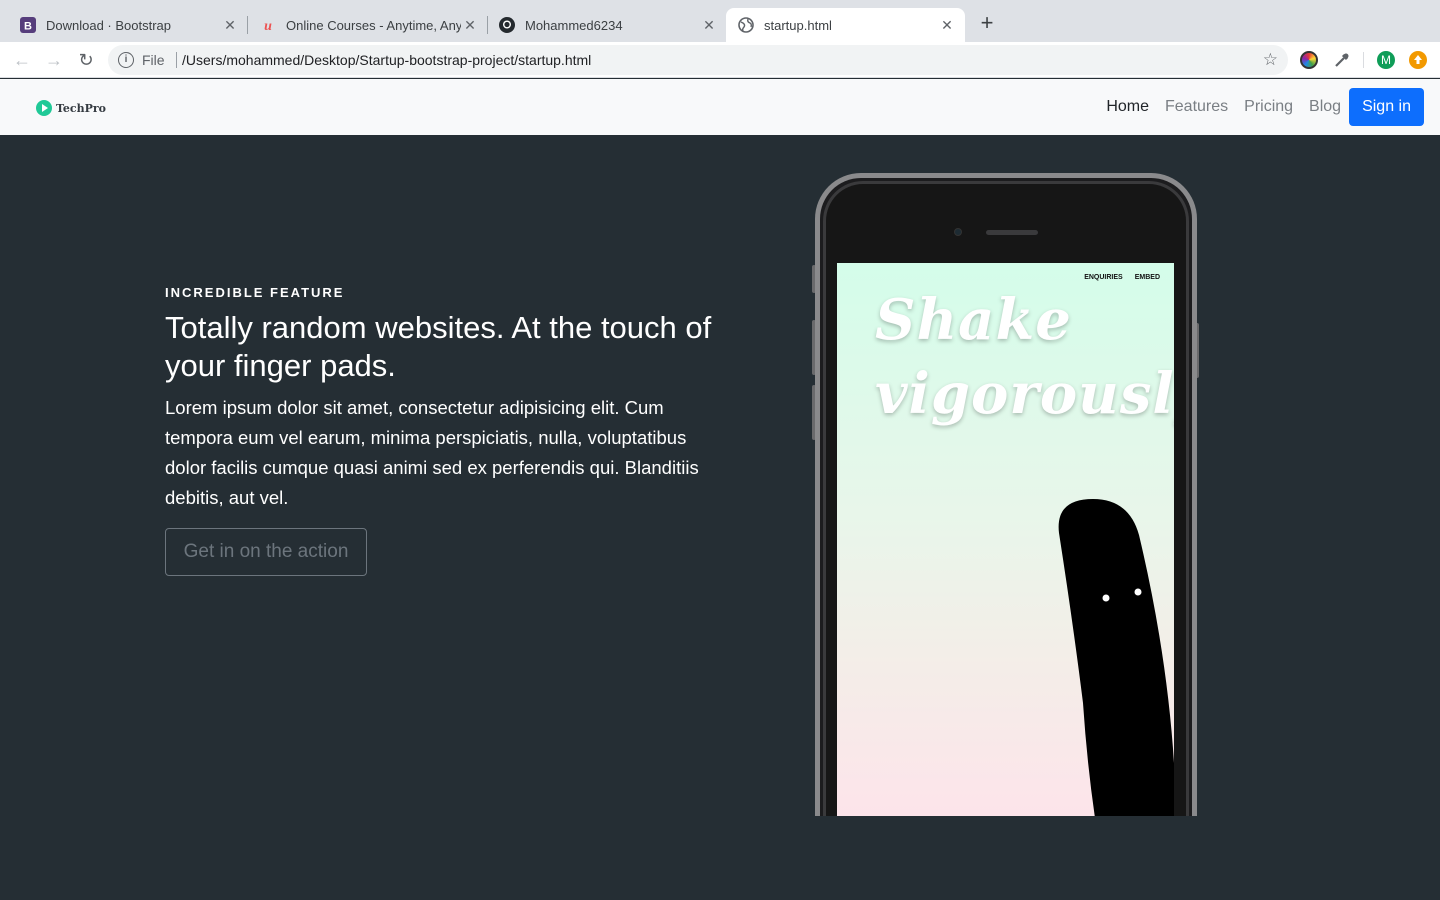 This screenshot has height=900, width=1440. What do you see at coordinates (54, 60) in the screenshot?
I see `forward-icon: →` at bounding box center [54, 60].